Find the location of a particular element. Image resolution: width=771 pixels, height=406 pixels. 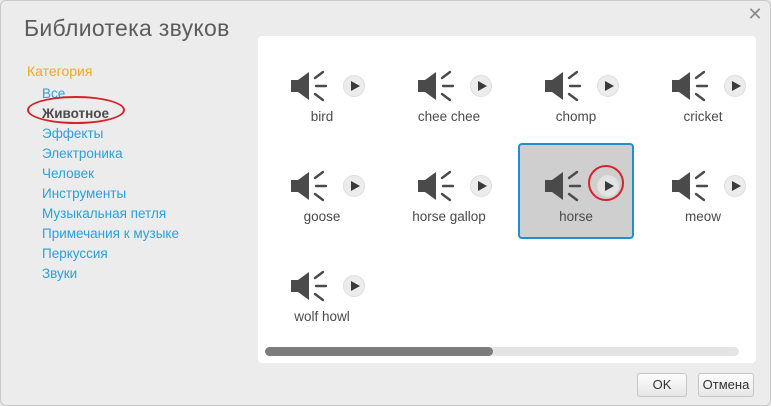

category-item: Все is located at coordinates (137, 94).